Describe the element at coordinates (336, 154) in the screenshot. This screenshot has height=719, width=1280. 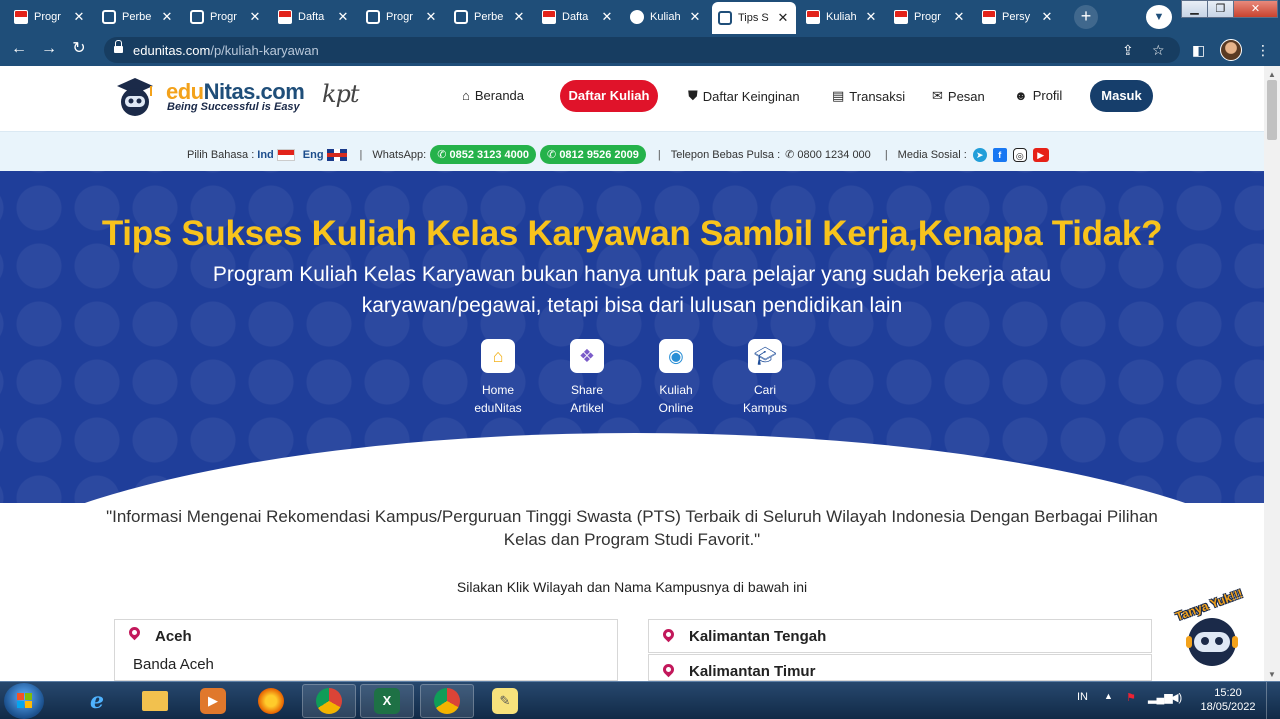
I see `uk-flag-icon` at that location.